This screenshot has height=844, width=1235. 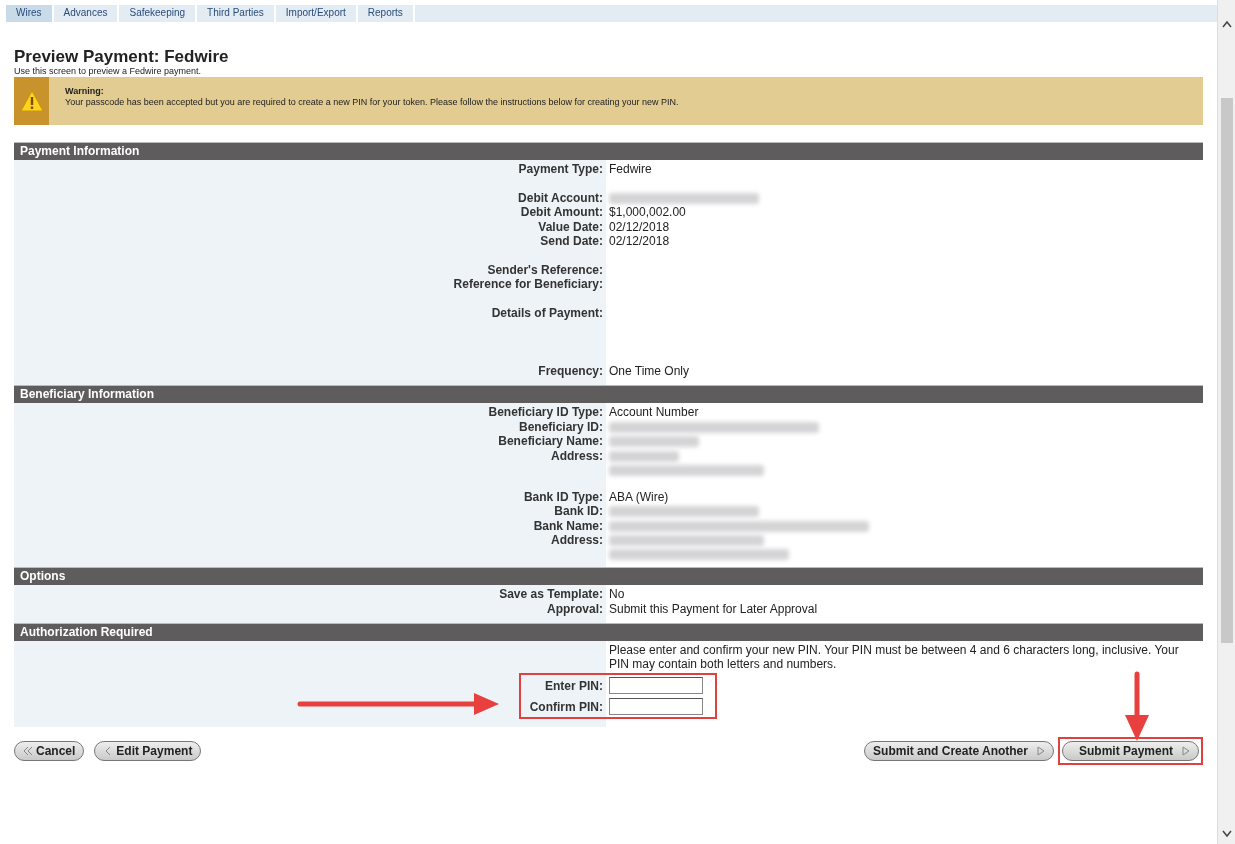 What do you see at coordinates (85, 91) in the screenshot?
I see `warning-heading: Warning:` at bounding box center [85, 91].